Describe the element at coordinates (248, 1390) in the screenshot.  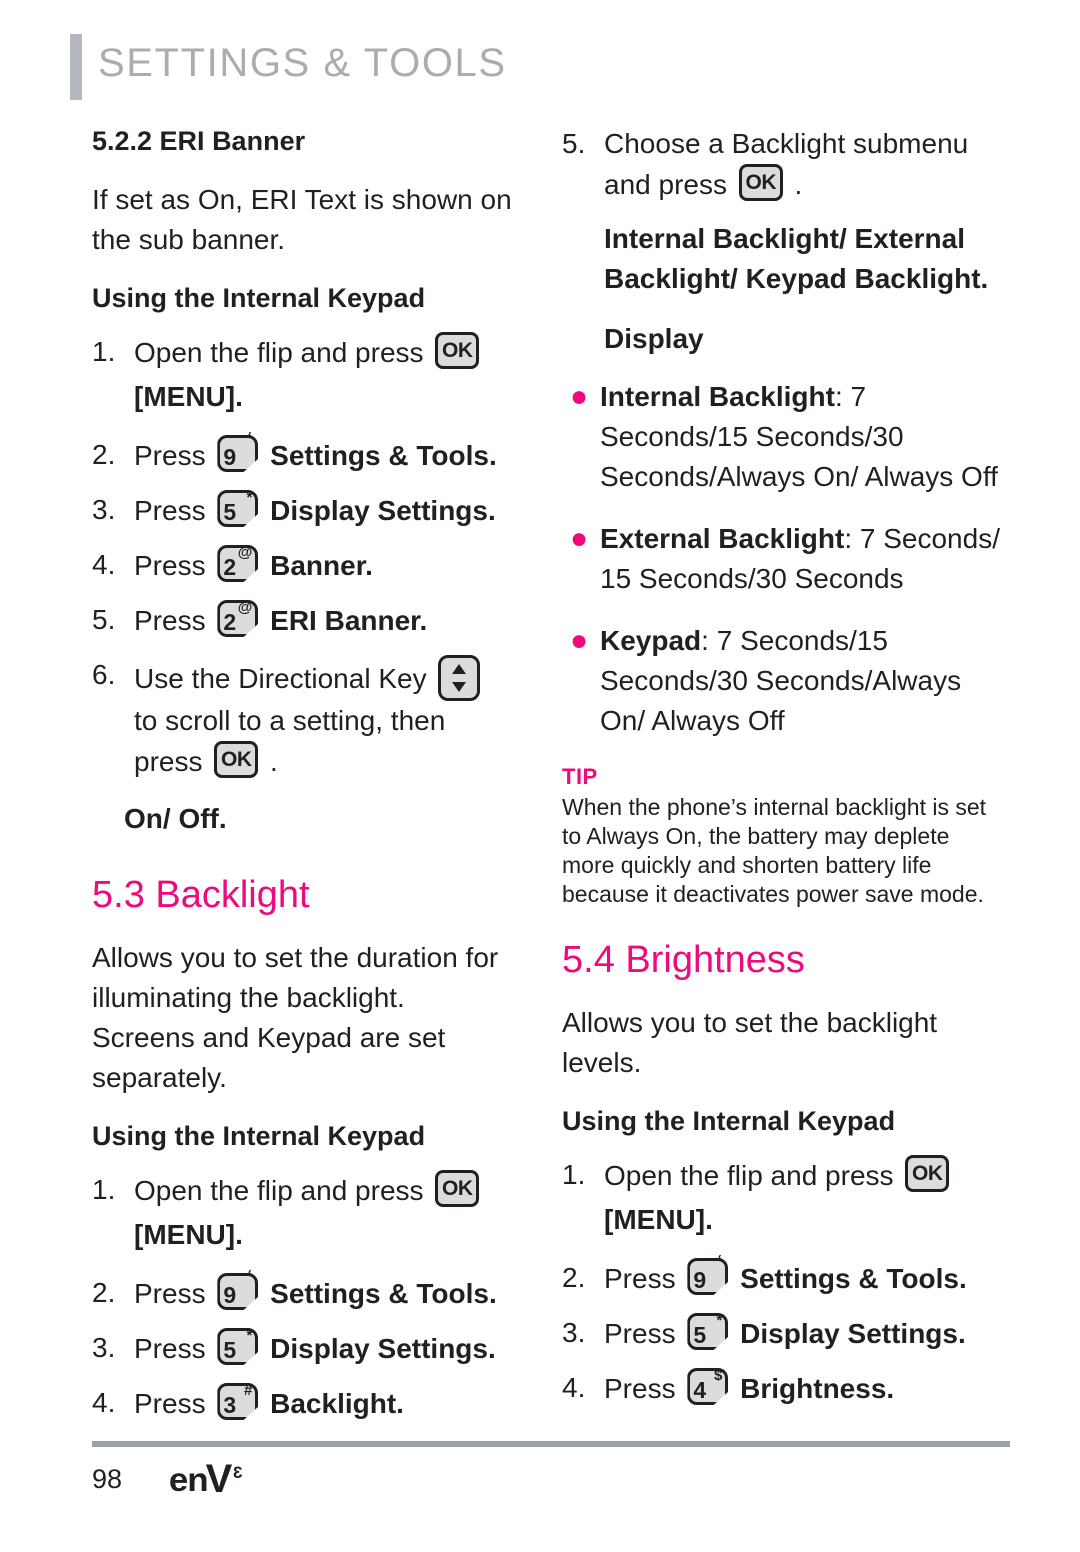
I see `keycap-superscript: #` at that location.